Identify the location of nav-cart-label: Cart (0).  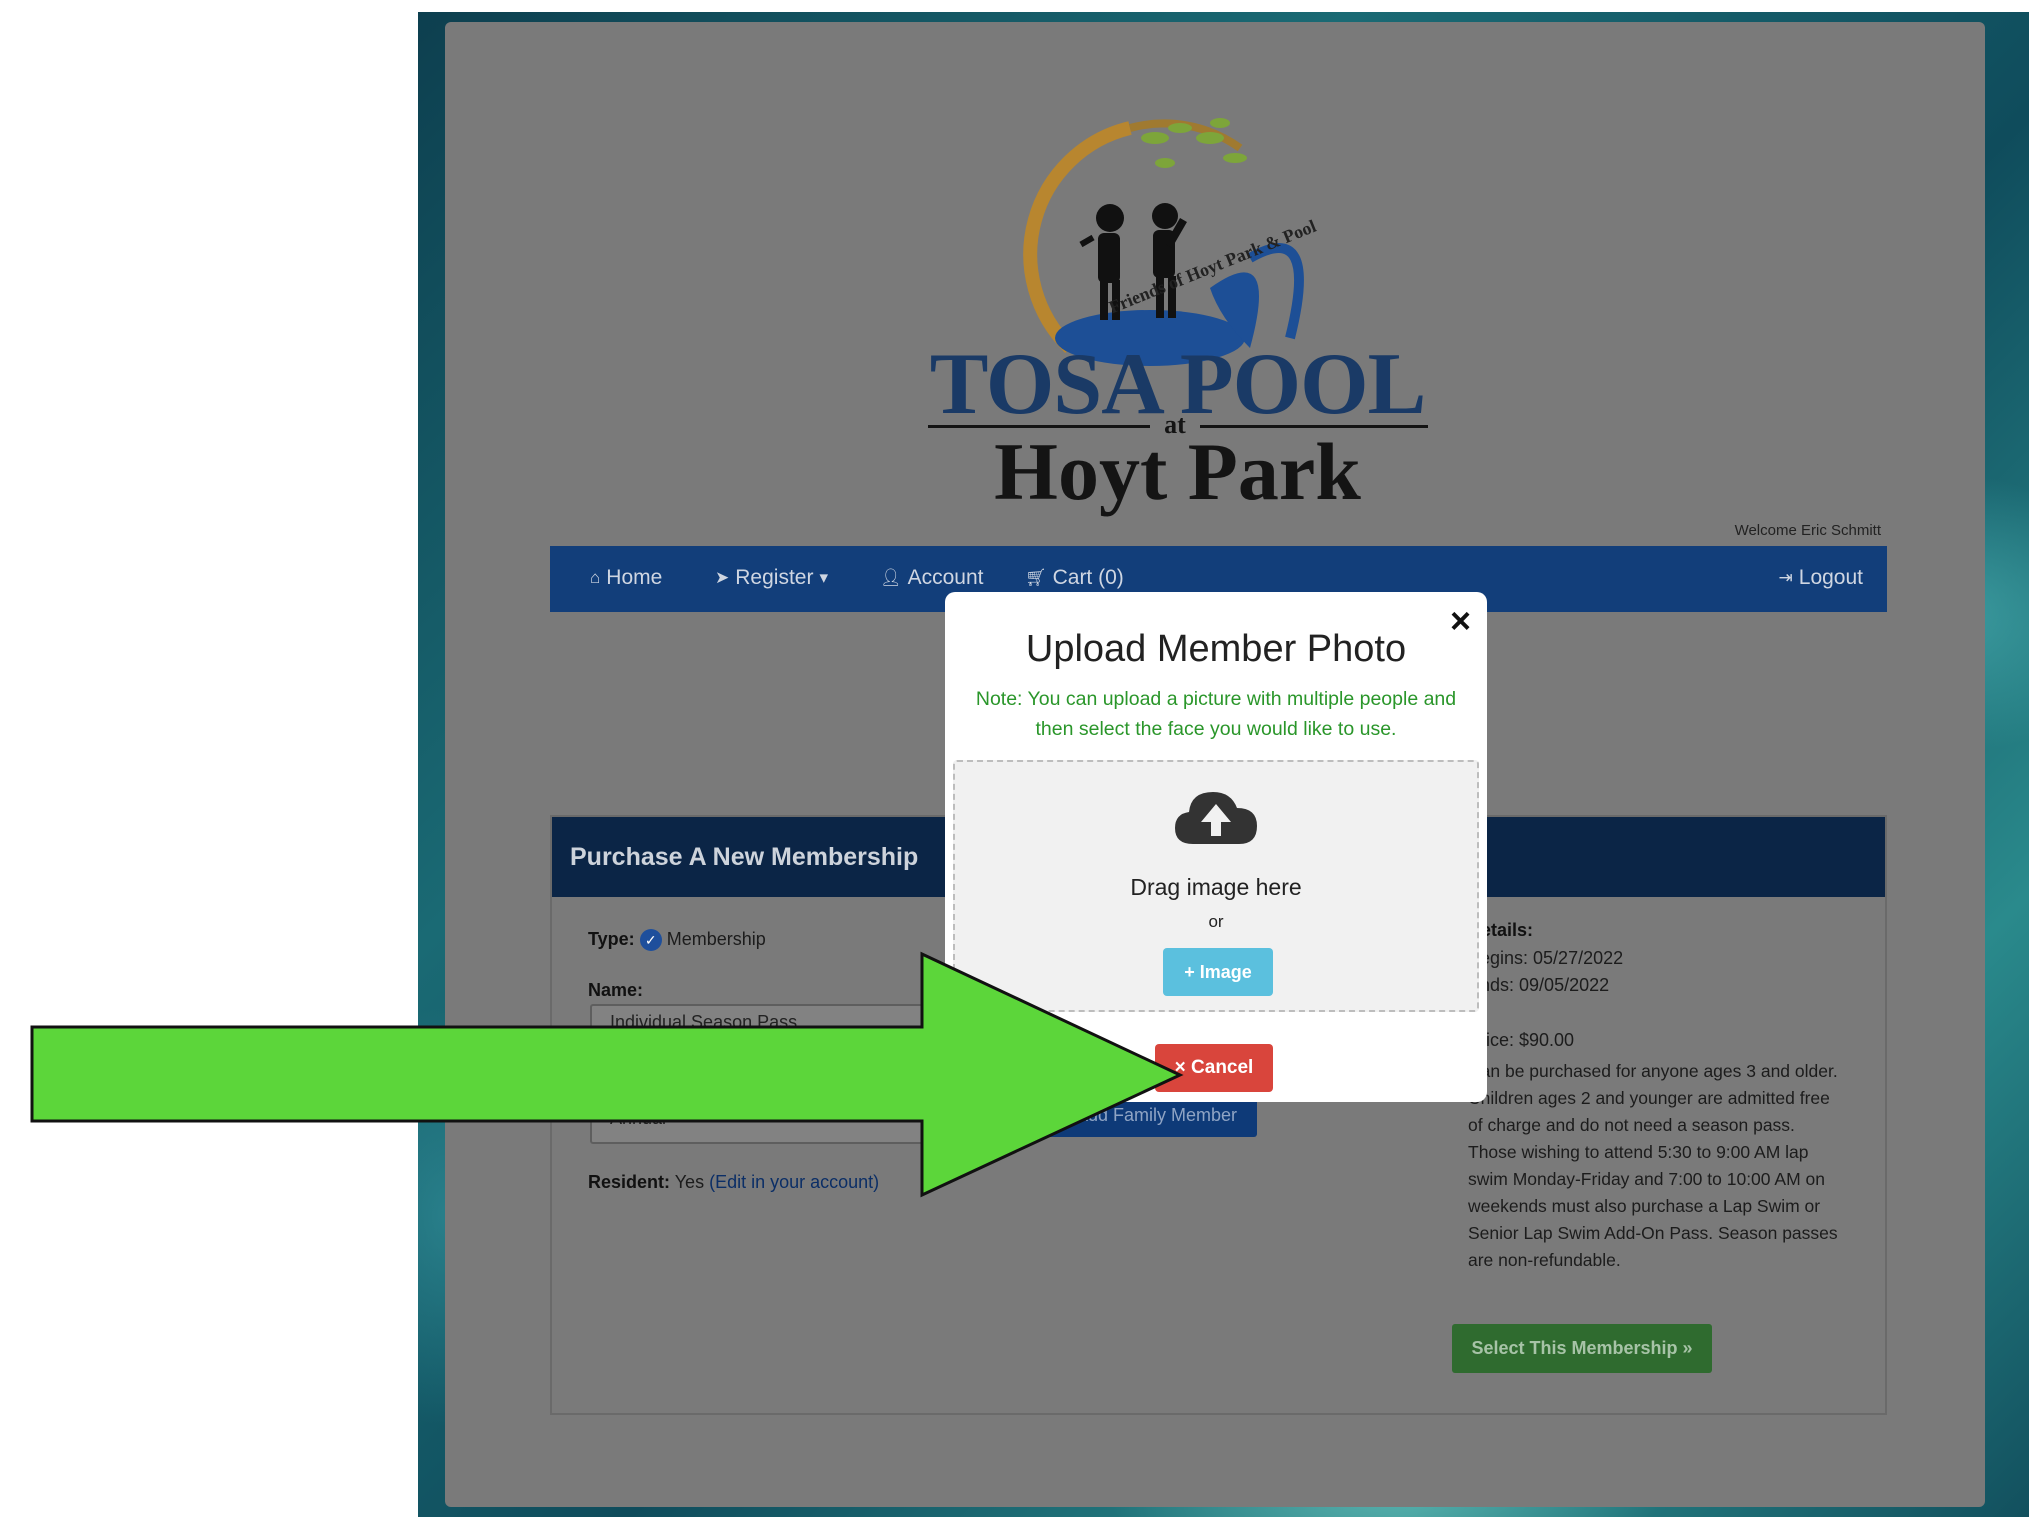
(1088, 577).